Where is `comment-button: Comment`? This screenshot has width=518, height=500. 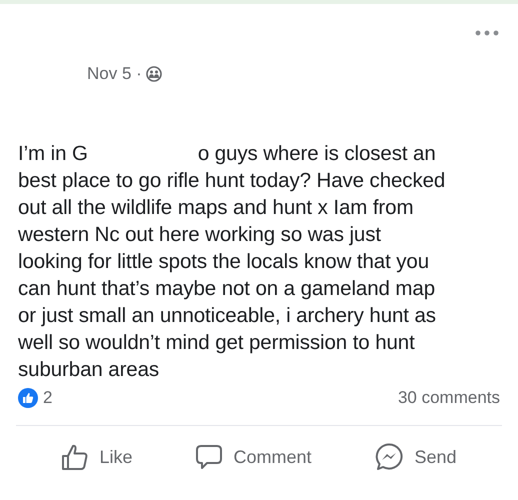 comment-button: Comment is located at coordinates (253, 457).